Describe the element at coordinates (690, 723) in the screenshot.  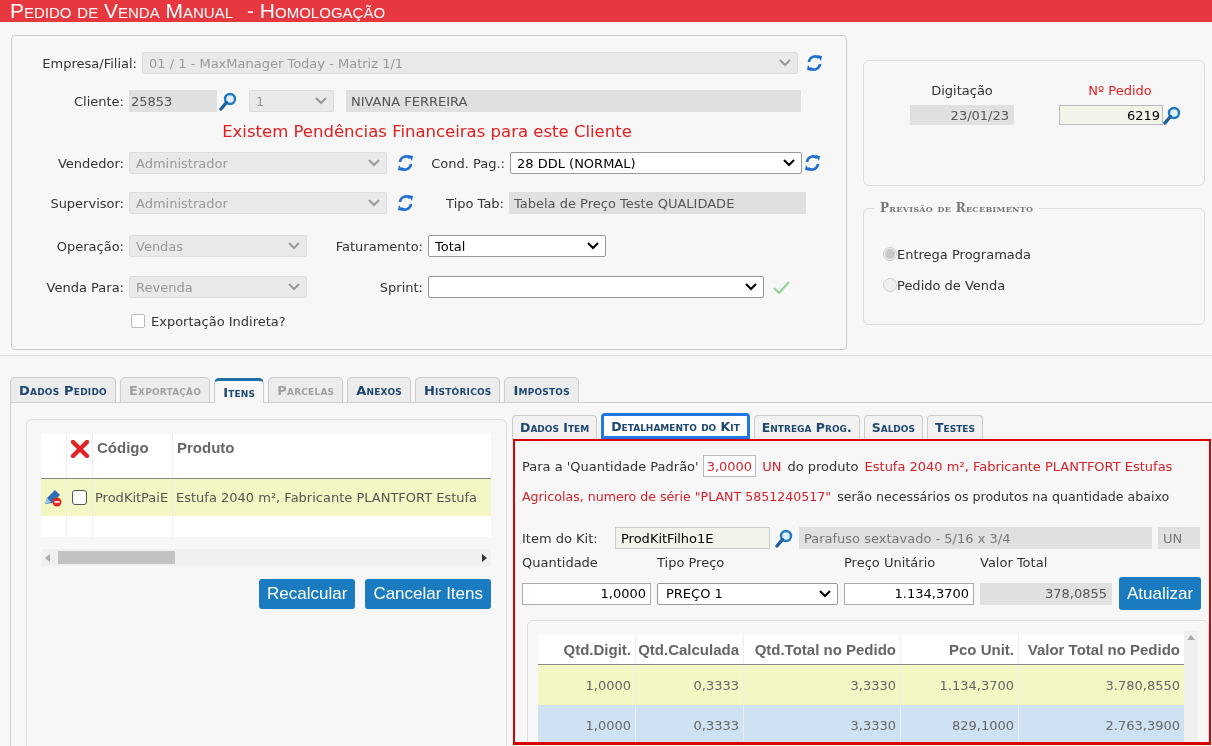
I see `table-cell: 0,3333` at that location.